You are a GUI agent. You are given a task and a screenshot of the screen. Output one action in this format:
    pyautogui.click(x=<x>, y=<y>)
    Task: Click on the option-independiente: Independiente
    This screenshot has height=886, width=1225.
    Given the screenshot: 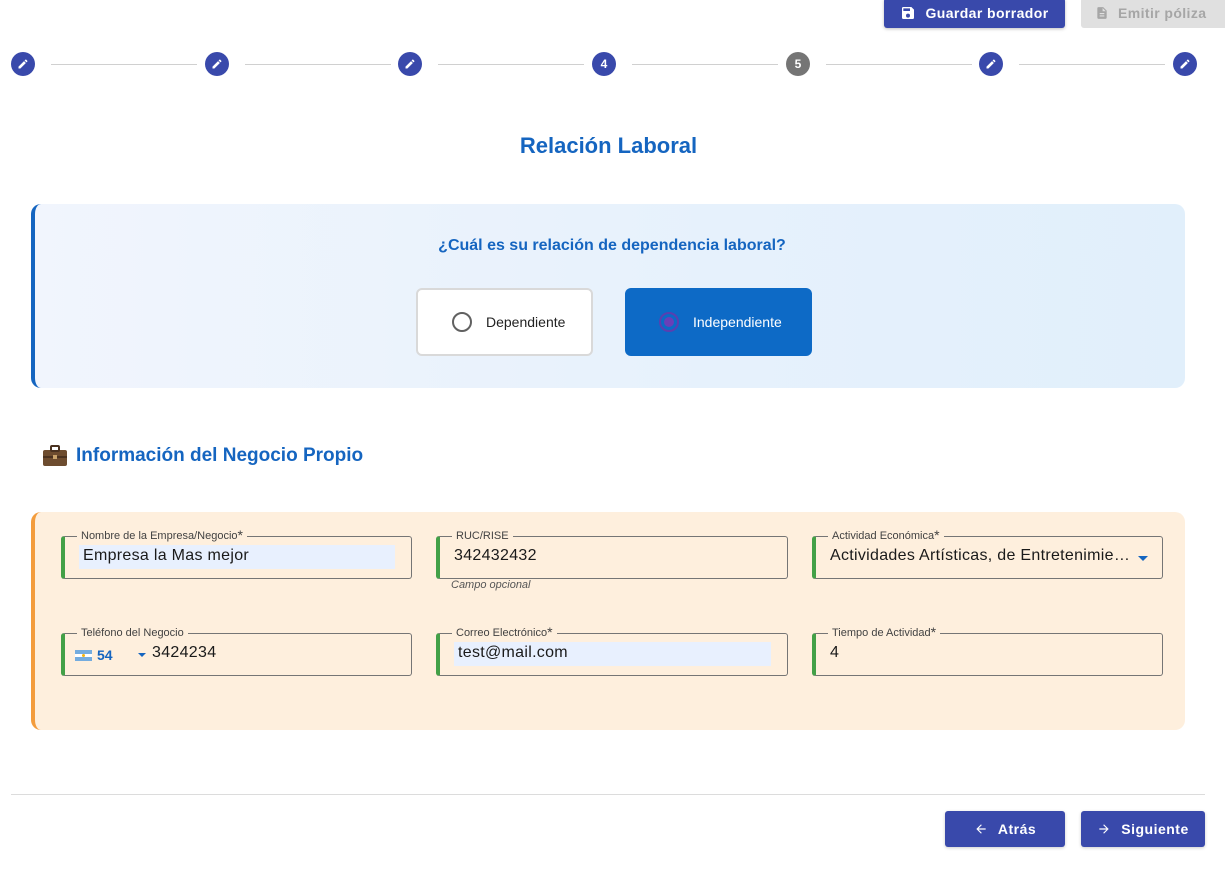 What is the action you would take?
    pyautogui.click(x=718, y=322)
    